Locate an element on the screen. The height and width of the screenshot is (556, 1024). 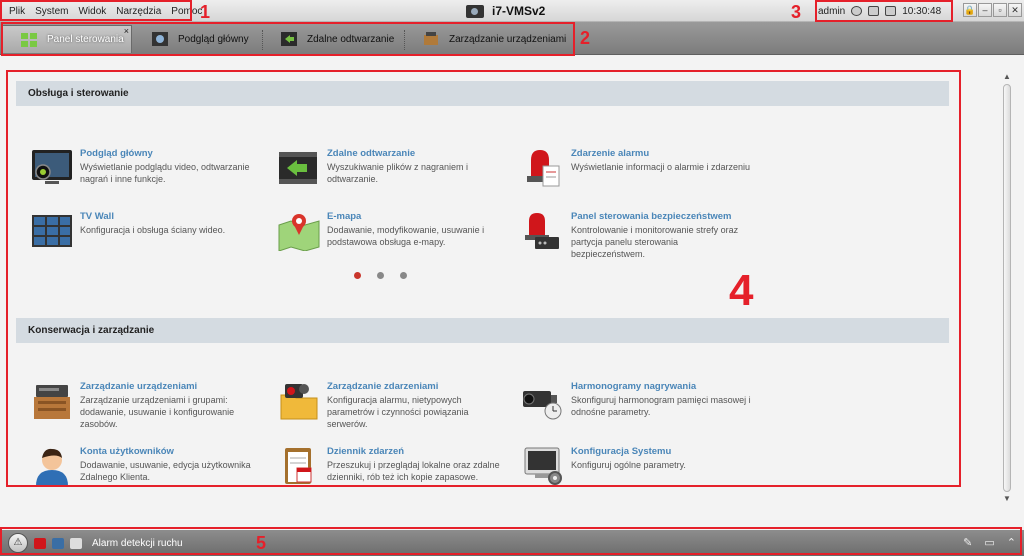
item-title: E-mapa is located at coordinates (417, 216).